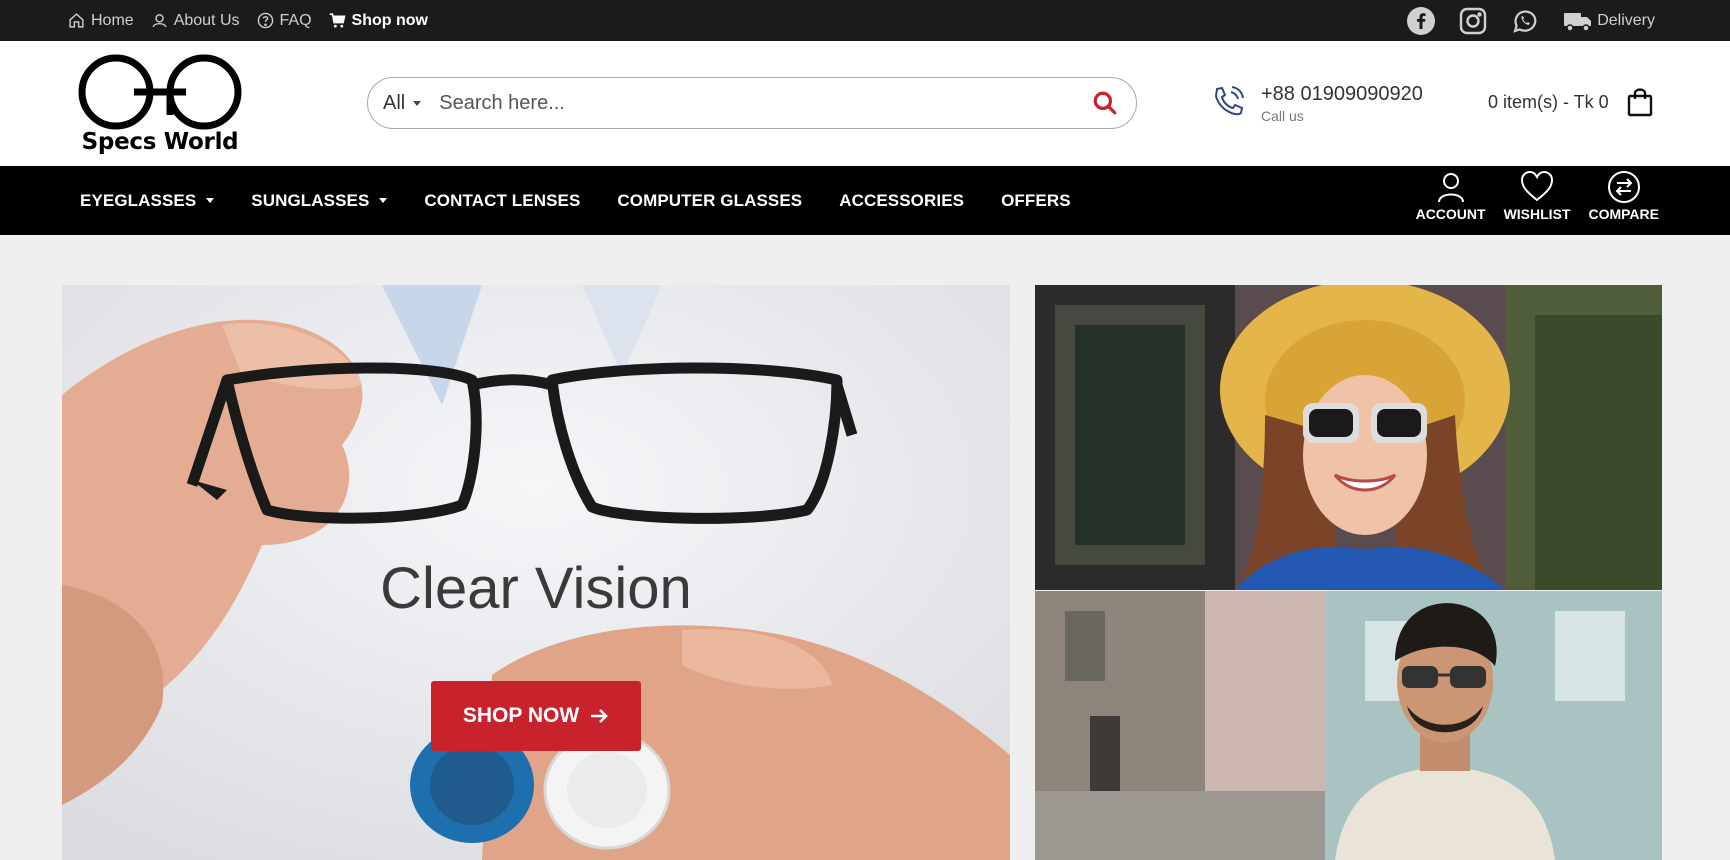 This screenshot has height=860, width=1730. What do you see at coordinates (337, 20) in the screenshot?
I see `cart-icon` at bounding box center [337, 20].